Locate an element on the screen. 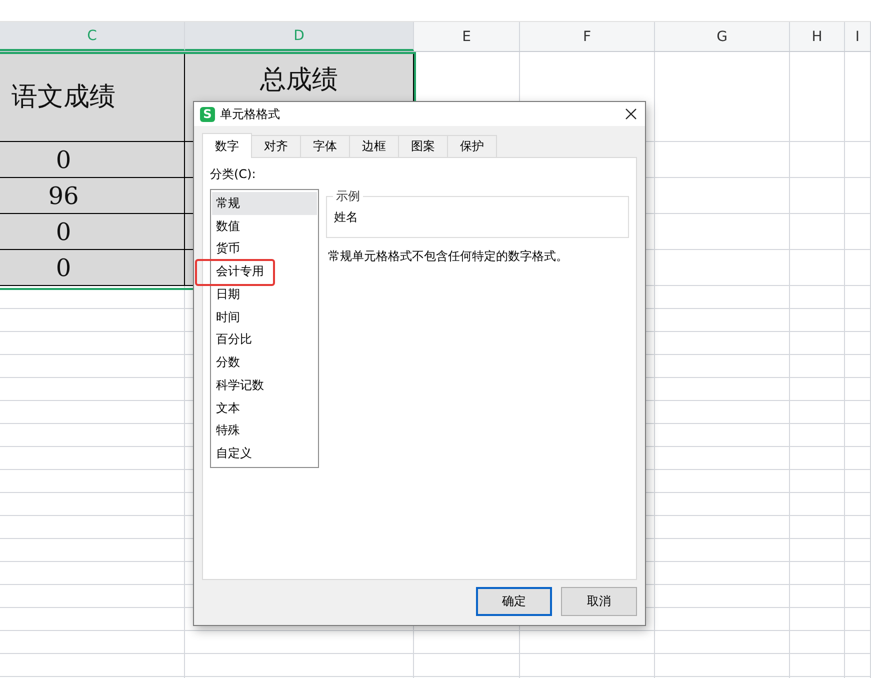 The image size is (871, 678). category-item: 时间 is located at coordinates (264, 317).